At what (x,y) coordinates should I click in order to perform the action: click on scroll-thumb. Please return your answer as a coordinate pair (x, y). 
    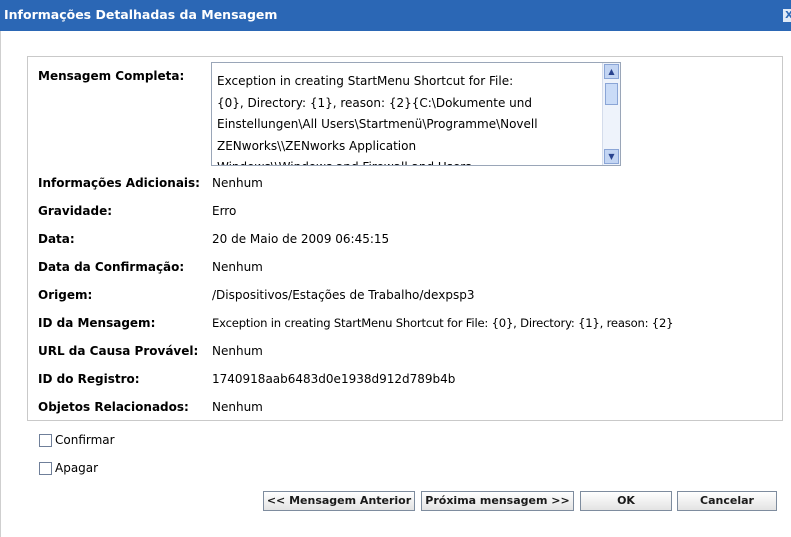
    Looking at the image, I should click on (611, 94).